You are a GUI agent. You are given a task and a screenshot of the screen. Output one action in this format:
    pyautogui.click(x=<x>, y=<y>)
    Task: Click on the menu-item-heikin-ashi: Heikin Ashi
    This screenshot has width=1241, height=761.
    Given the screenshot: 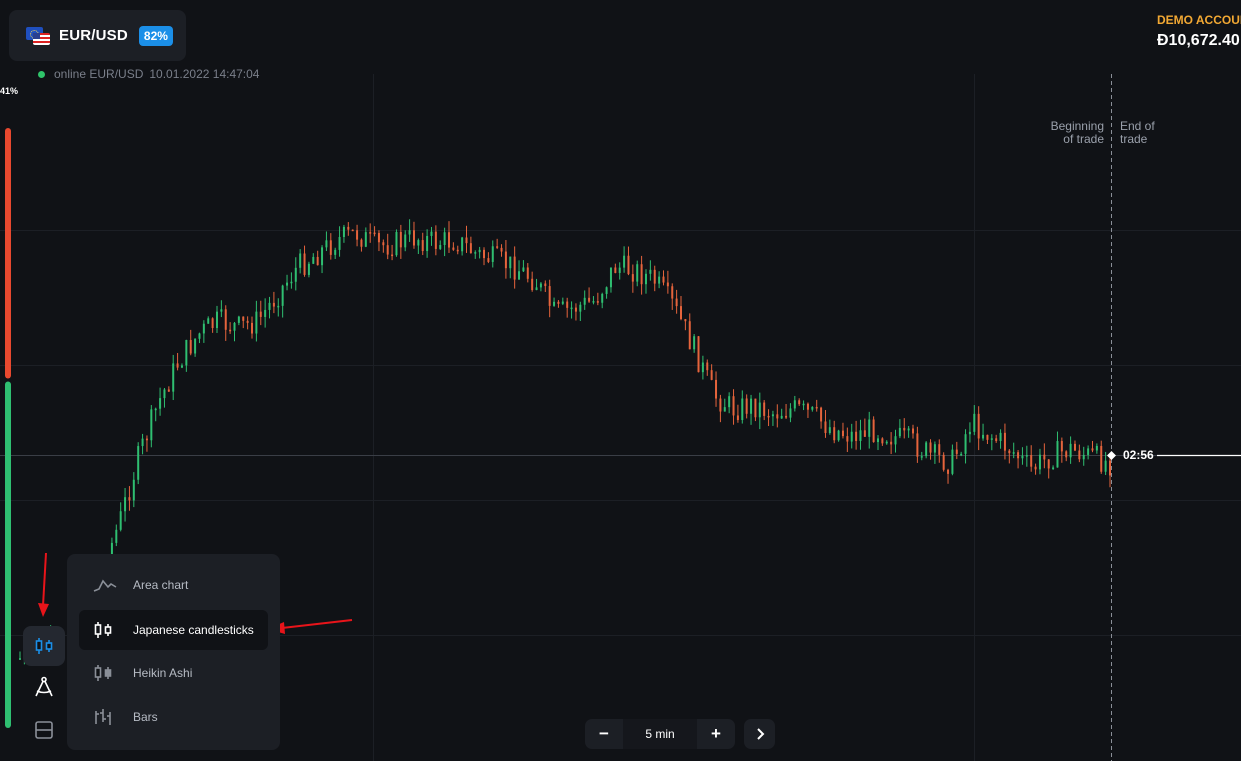 What is the action you would take?
    pyautogui.click(x=173, y=673)
    